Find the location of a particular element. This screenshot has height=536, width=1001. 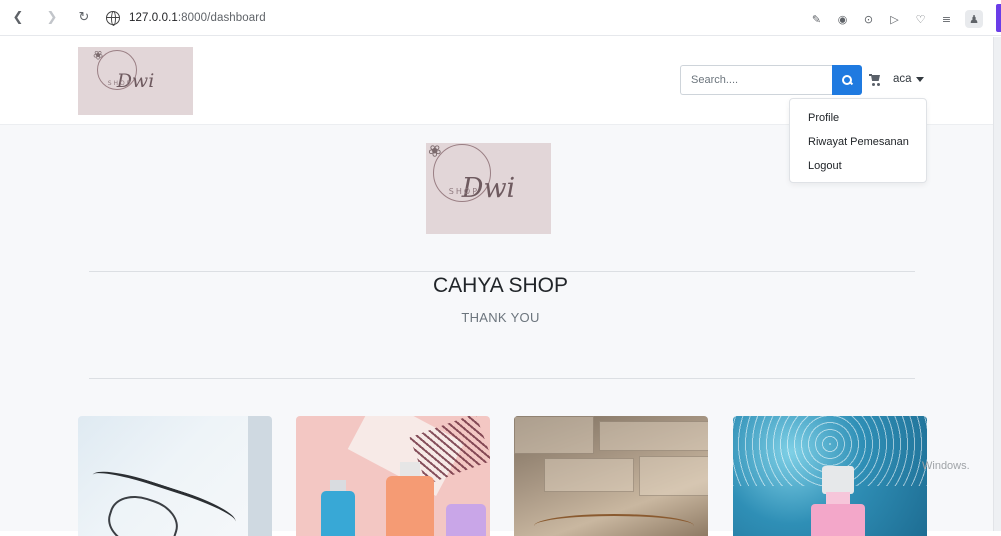

site-info-icon is located at coordinates (113, 18).